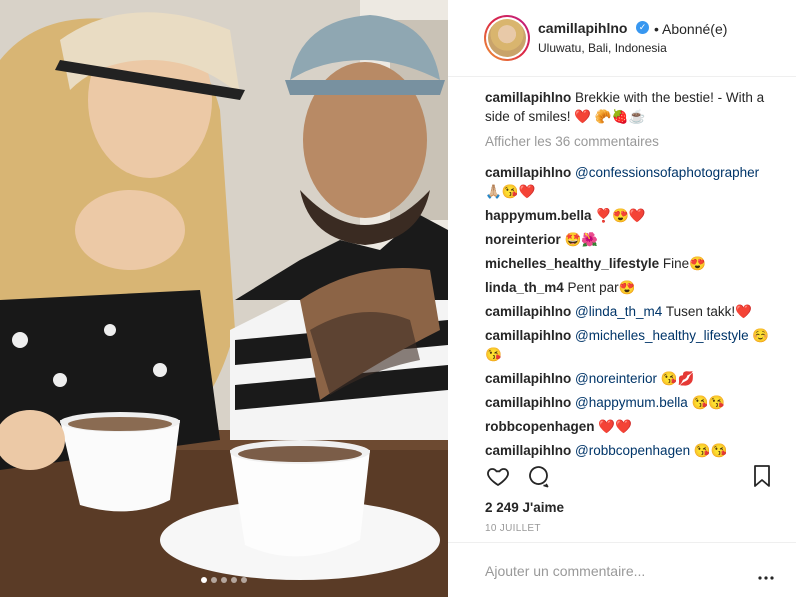 This screenshot has width=796, height=598. Describe the element at coordinates (540, 426) in the screenshot. I see `comment-username: robbcopenhagen` at that location.